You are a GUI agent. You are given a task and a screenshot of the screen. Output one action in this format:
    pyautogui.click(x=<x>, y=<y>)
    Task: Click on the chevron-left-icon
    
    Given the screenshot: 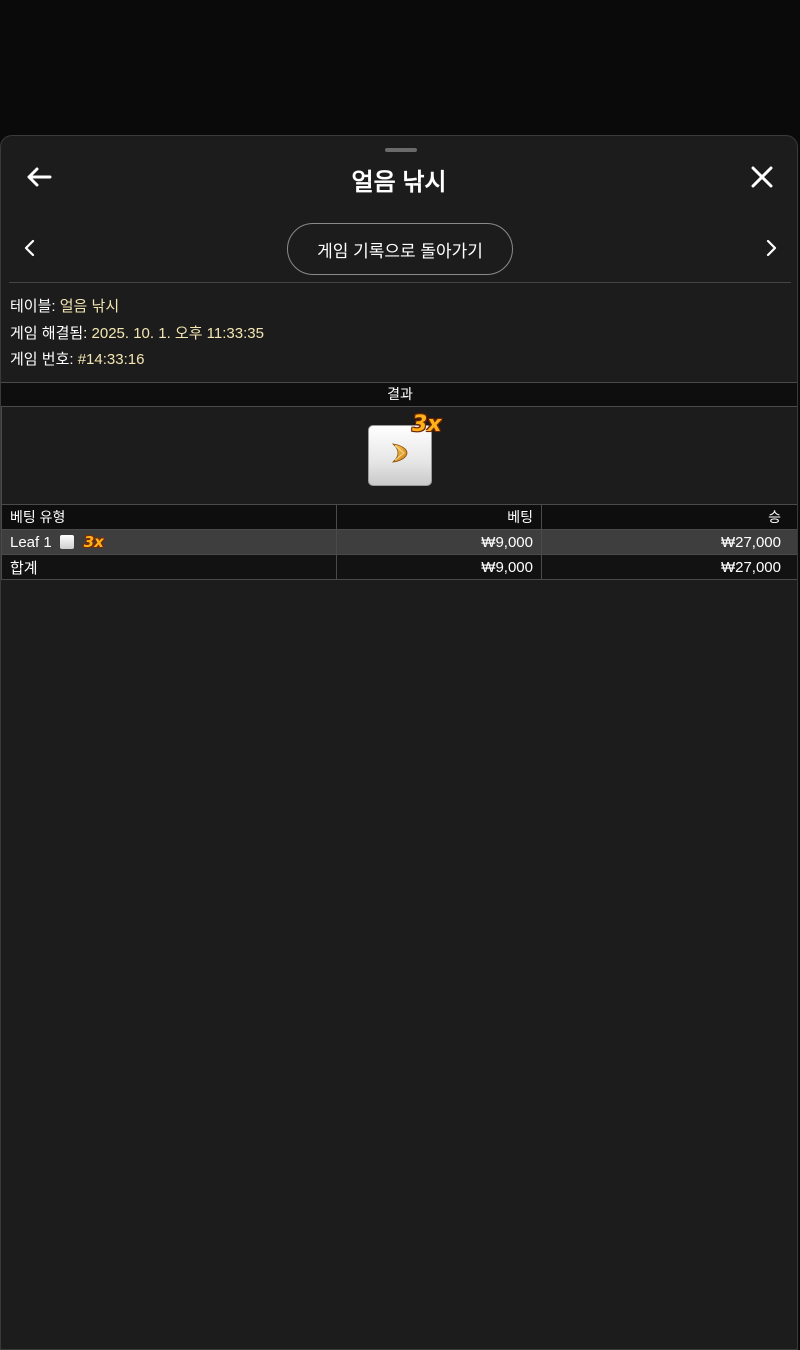 What is the action you would take?
    pyautogui.click(x=29, y=250)
    